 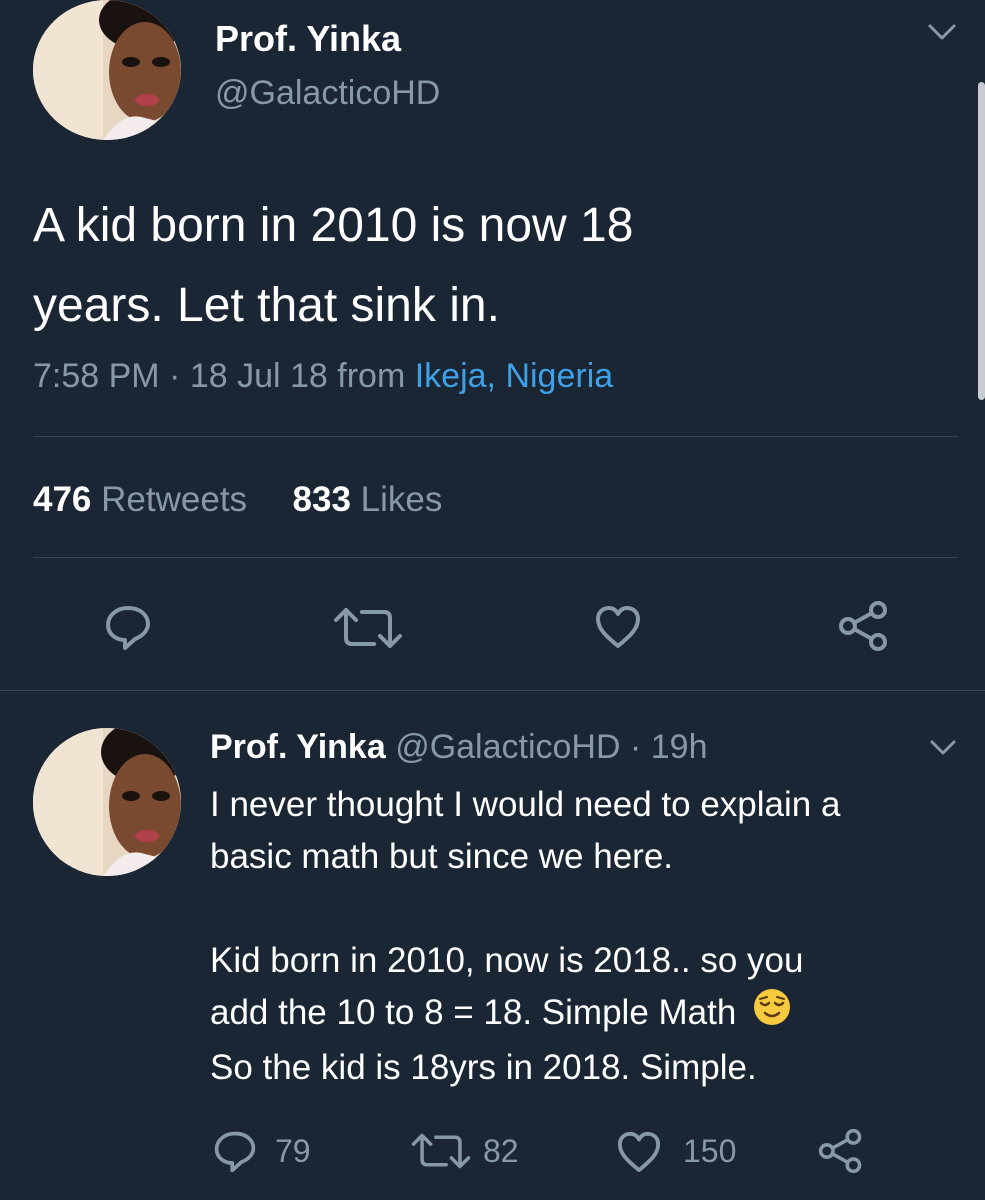 What do you see at coordinates (501, 1151) in the screenshot?
I see `retweet-count: 82` at bounding box center [501, 1151].